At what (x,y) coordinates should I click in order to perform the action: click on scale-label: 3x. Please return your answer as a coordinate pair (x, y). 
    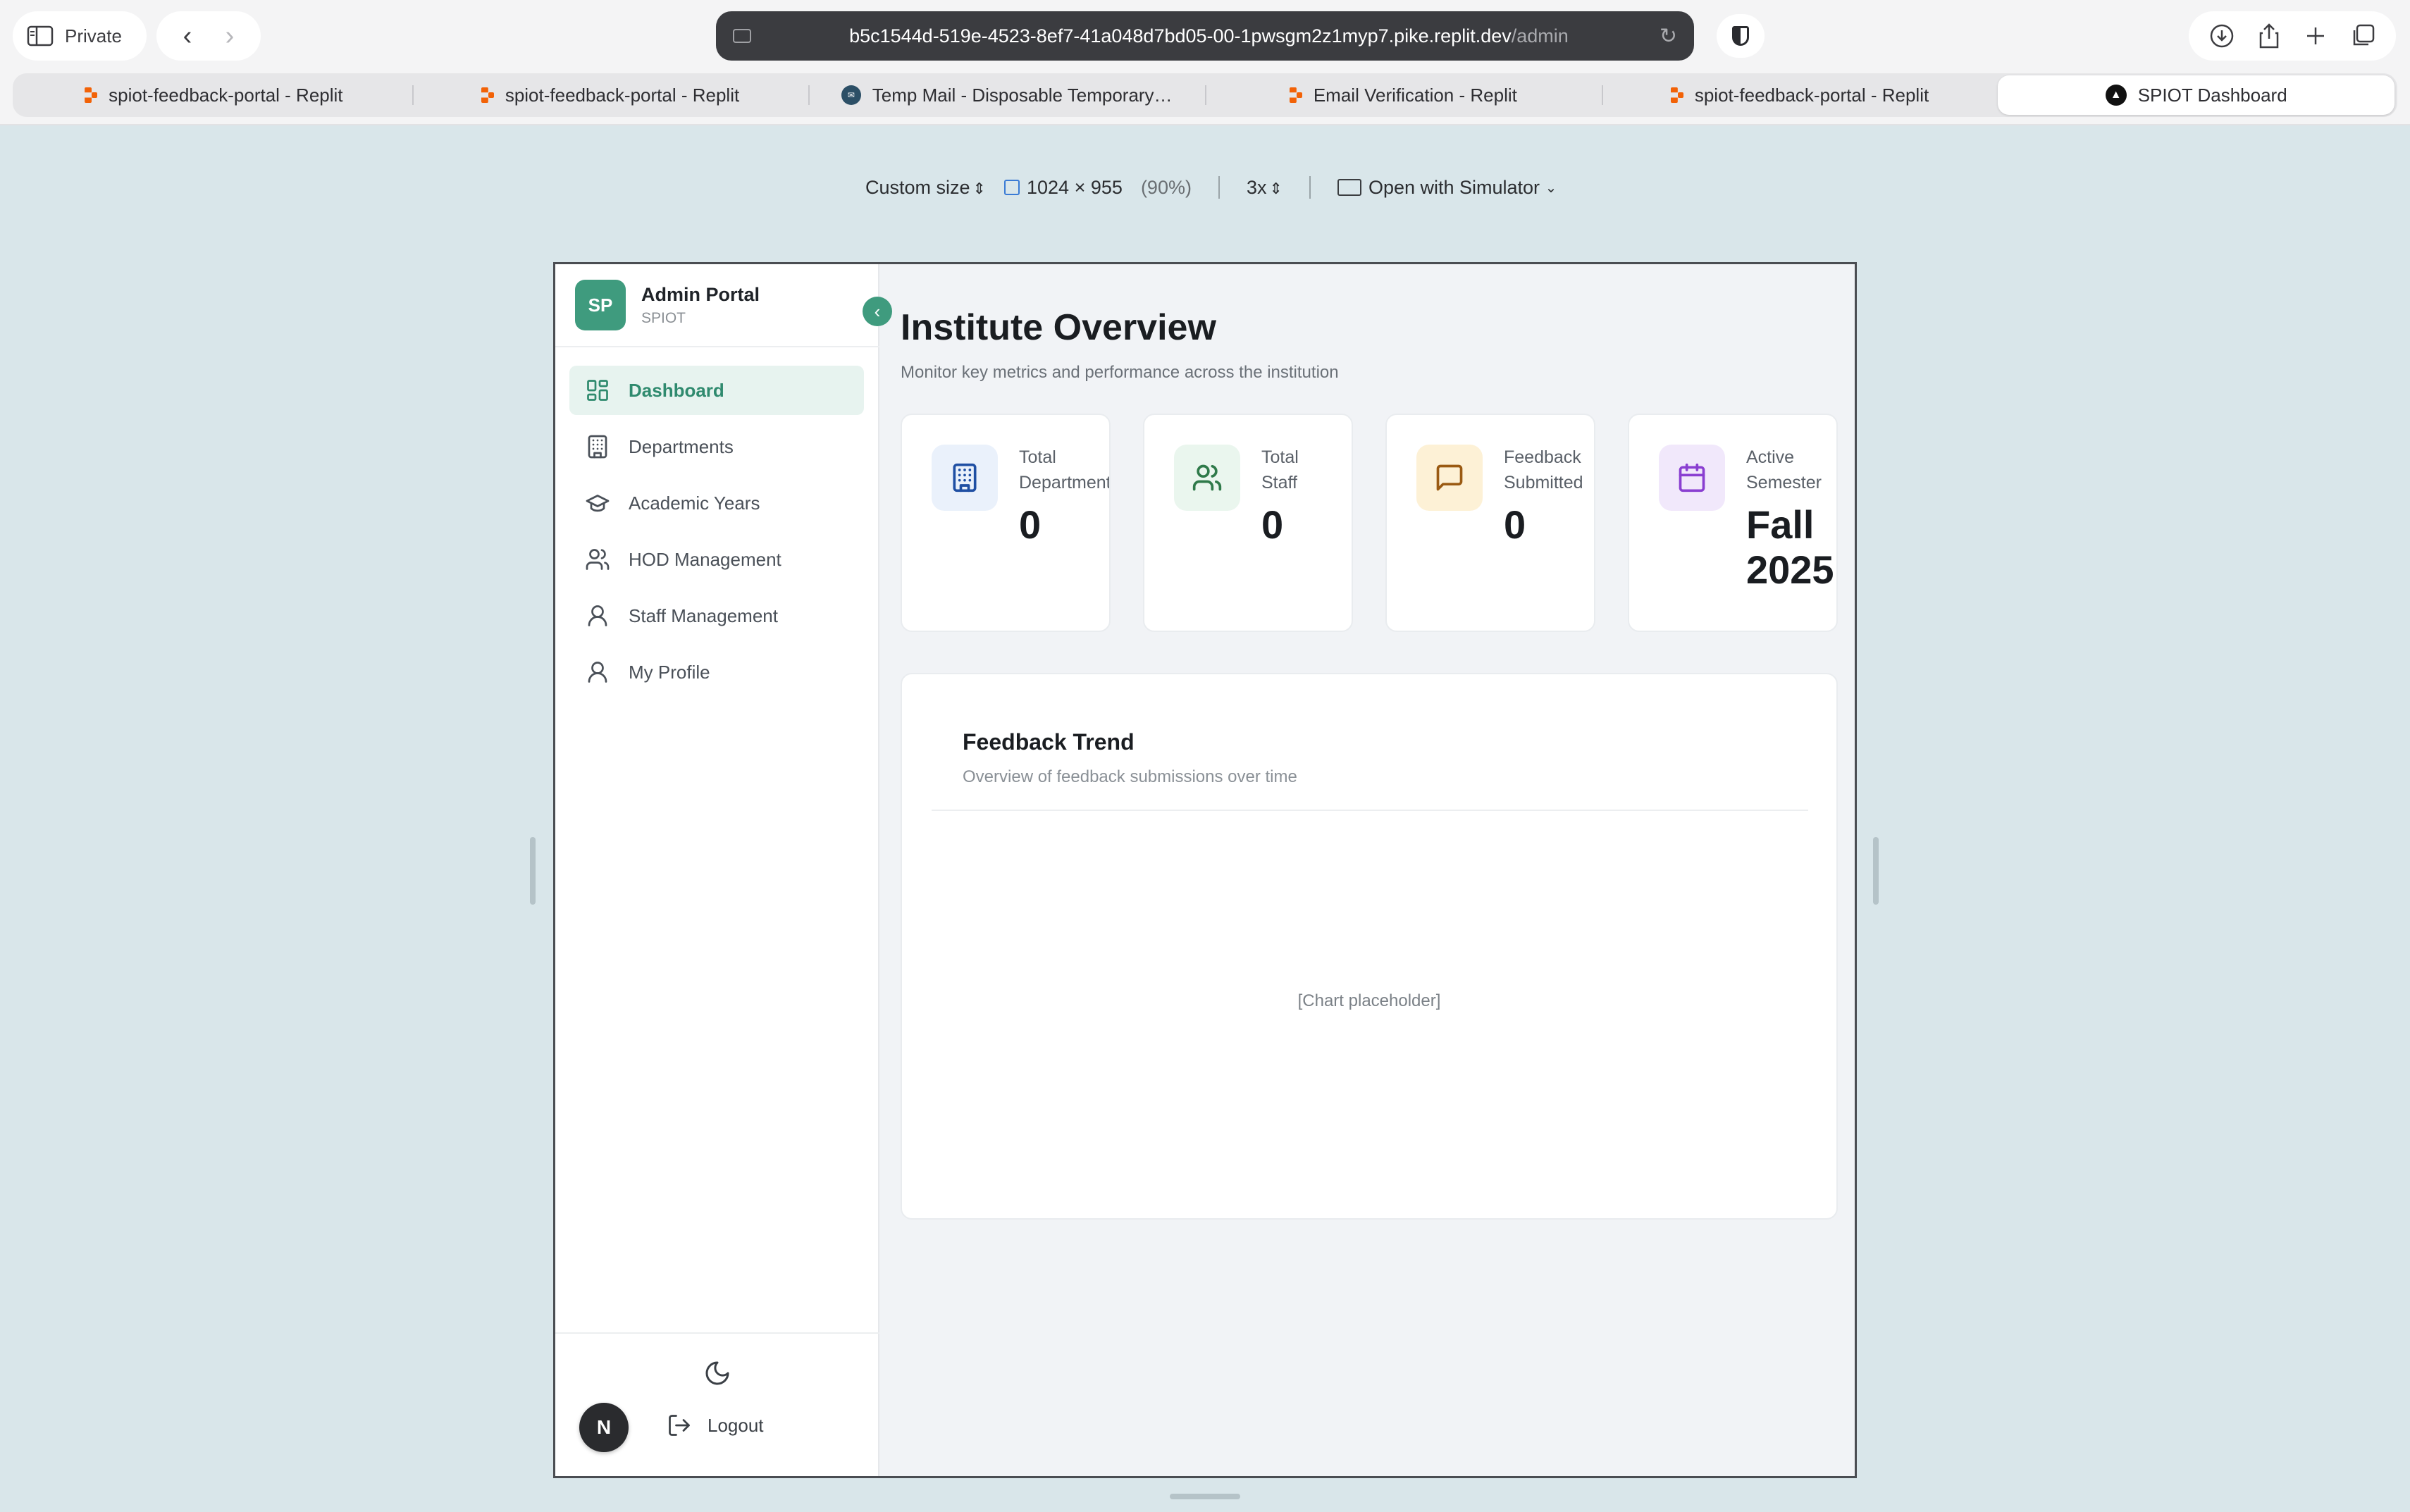
    Looking at the image, I should click on (1257, 187).